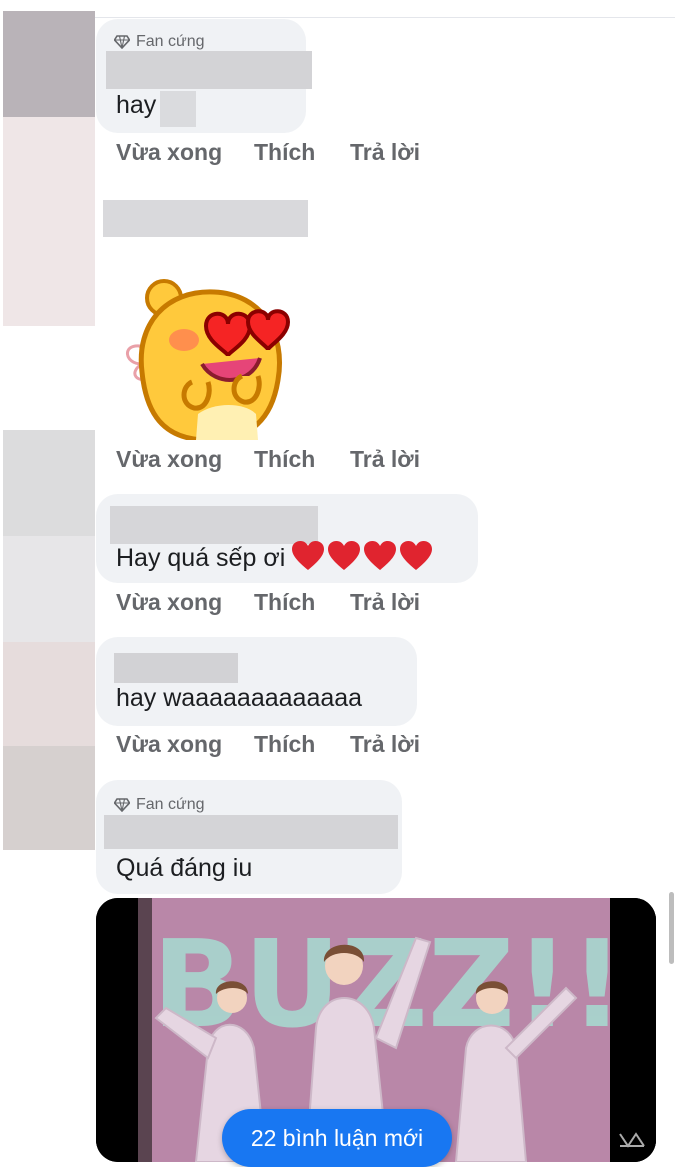  I want to click on hearts-emoji, so click(362, 556).